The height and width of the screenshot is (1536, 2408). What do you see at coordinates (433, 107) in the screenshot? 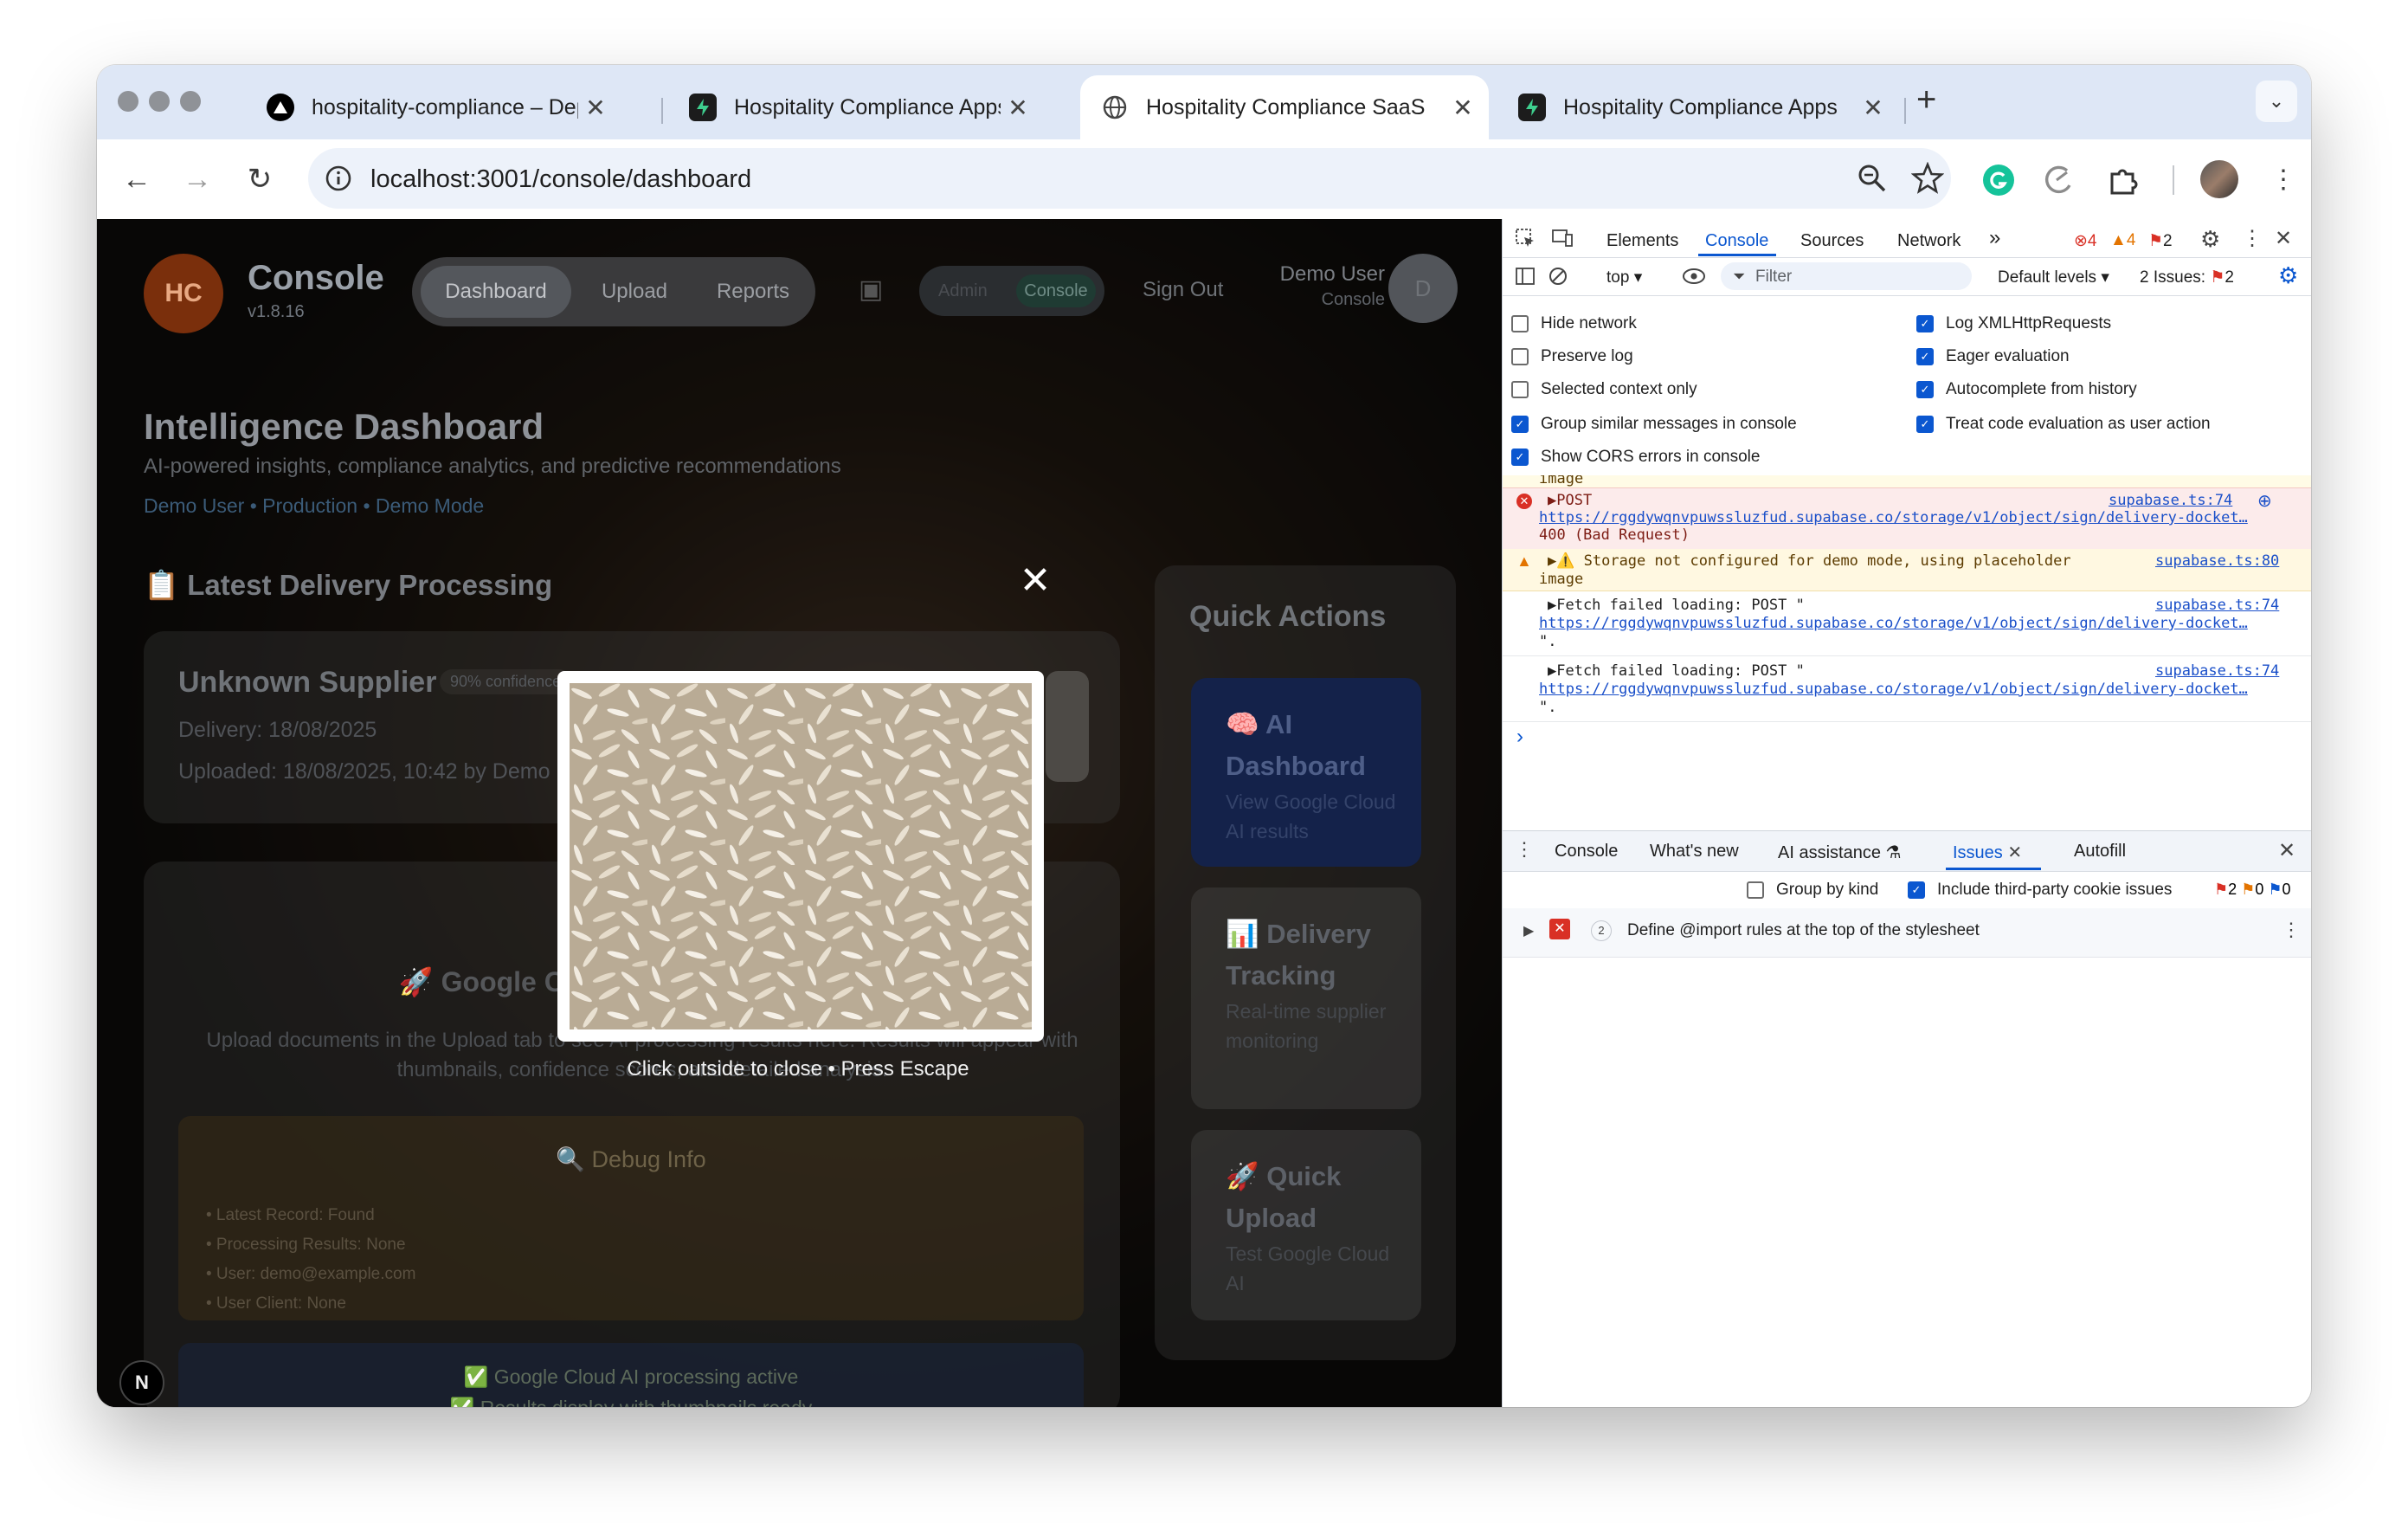
I see `browser-tab-1: hospitality-compliance – Dep ✕` at bounding box center [433, 107].